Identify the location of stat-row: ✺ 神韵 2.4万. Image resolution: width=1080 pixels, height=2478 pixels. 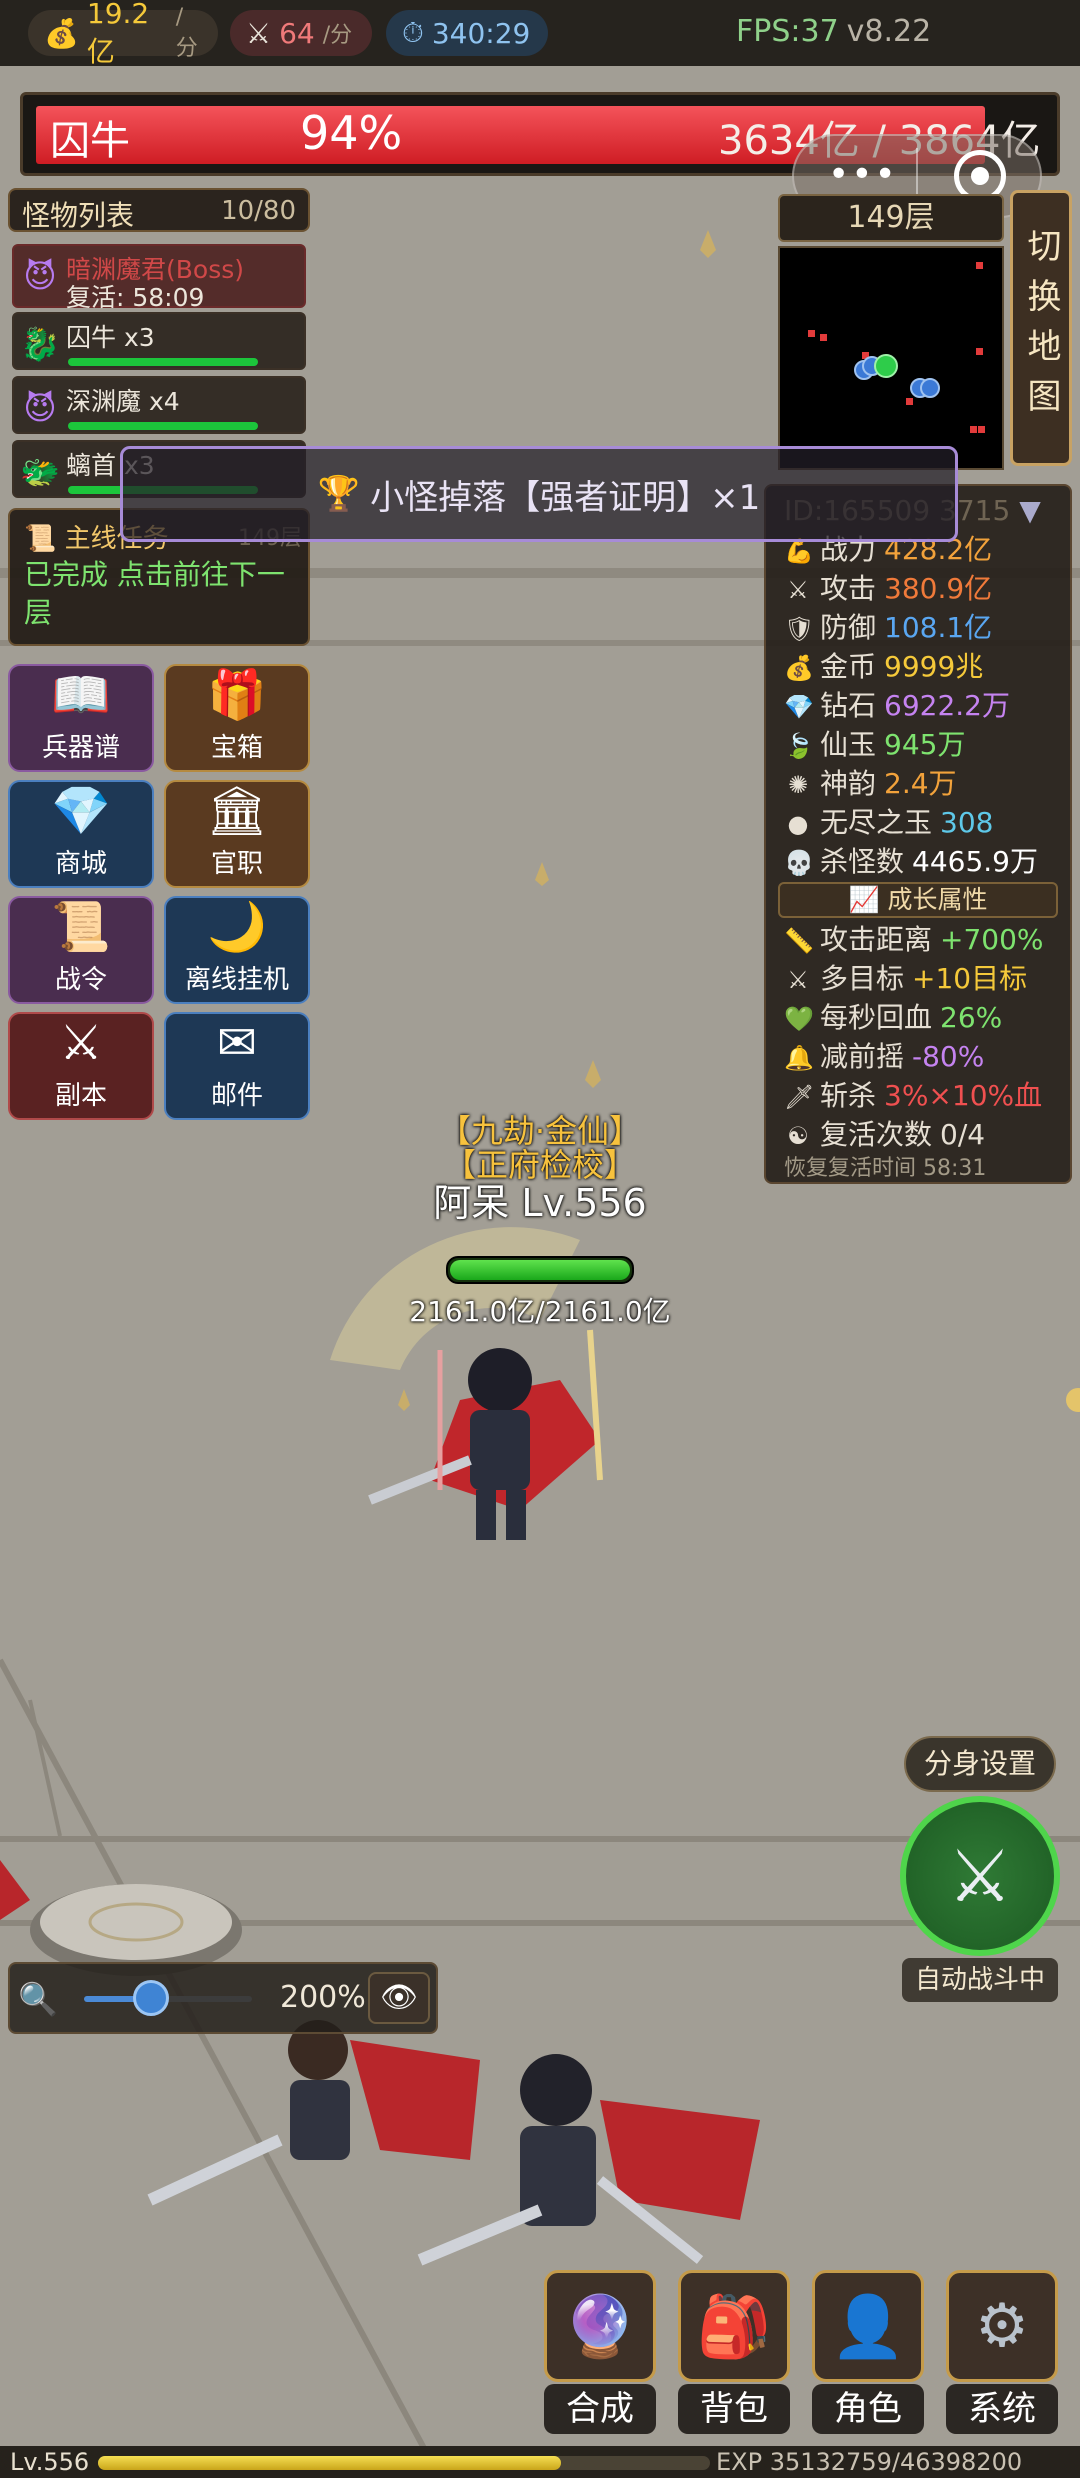
(870, 782).